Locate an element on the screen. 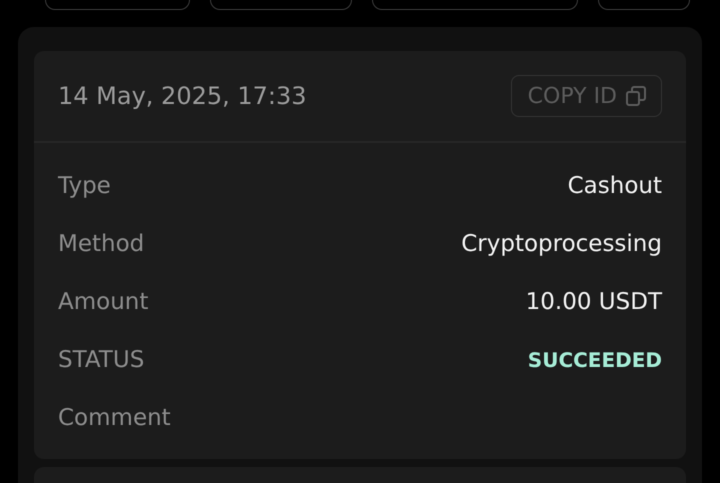 This screenshot has height=483, width=720. field-label: Comment is located at coordinates (114, 418).